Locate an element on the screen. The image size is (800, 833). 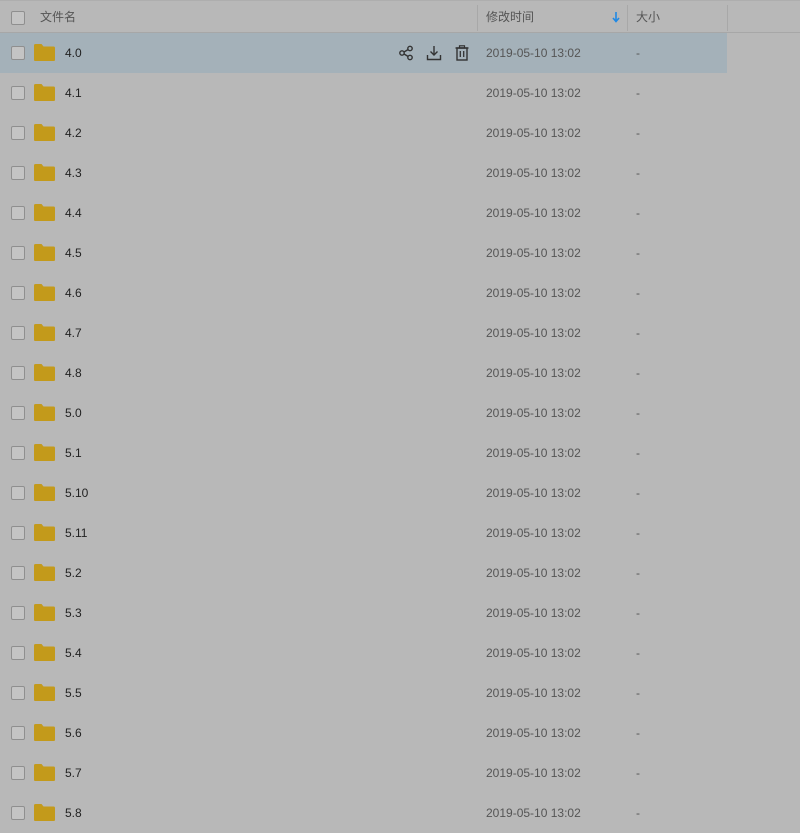
file-name-link: 5.8 is located at coordinates (73, 813).